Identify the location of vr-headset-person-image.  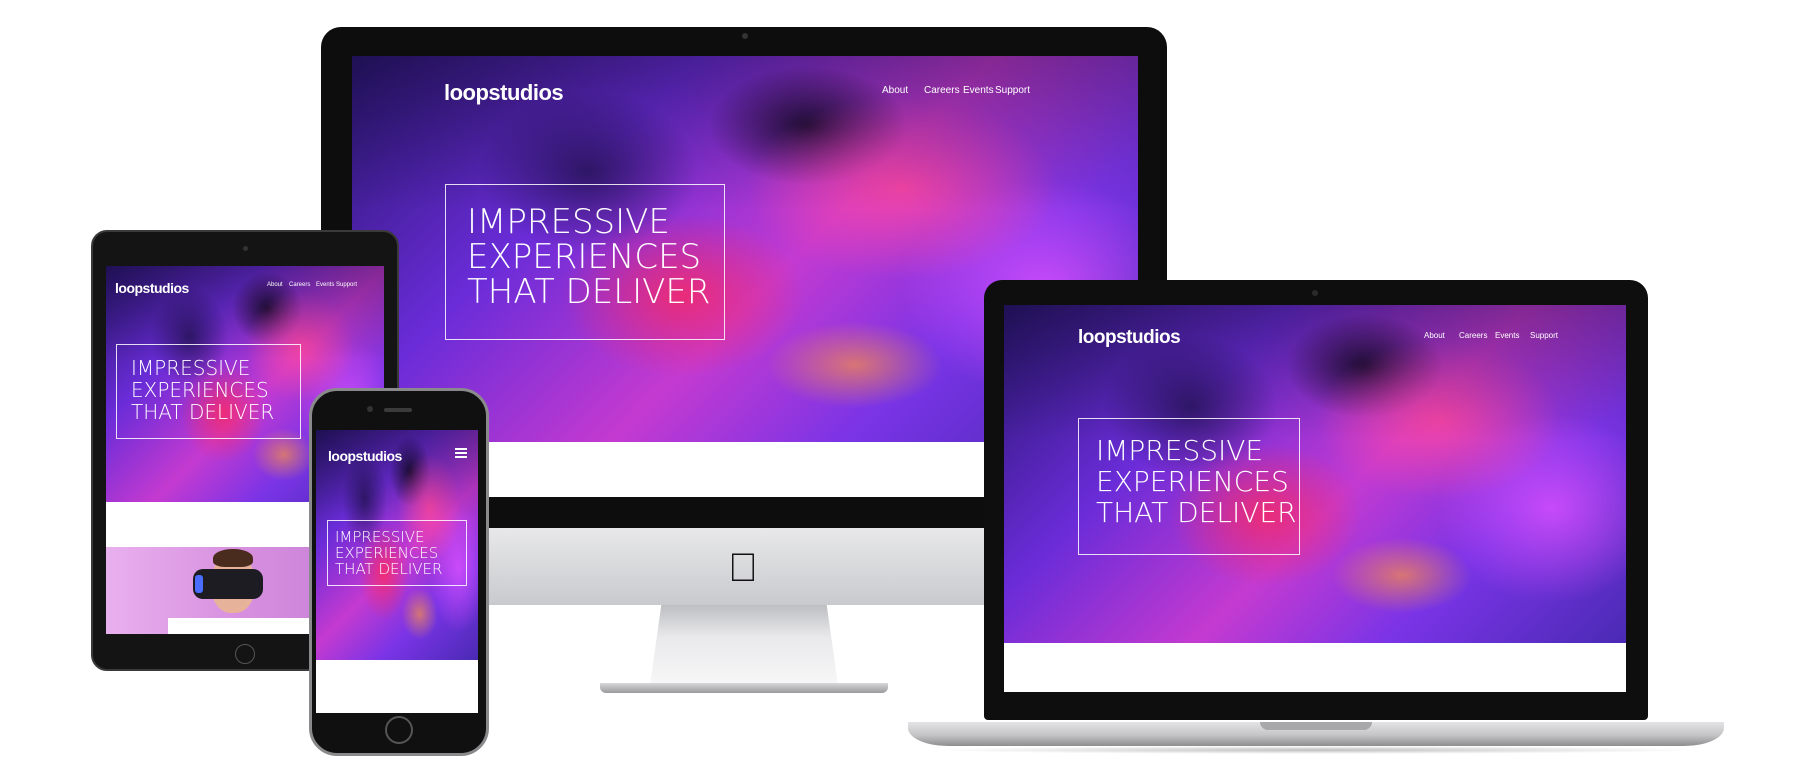
(229, 589).